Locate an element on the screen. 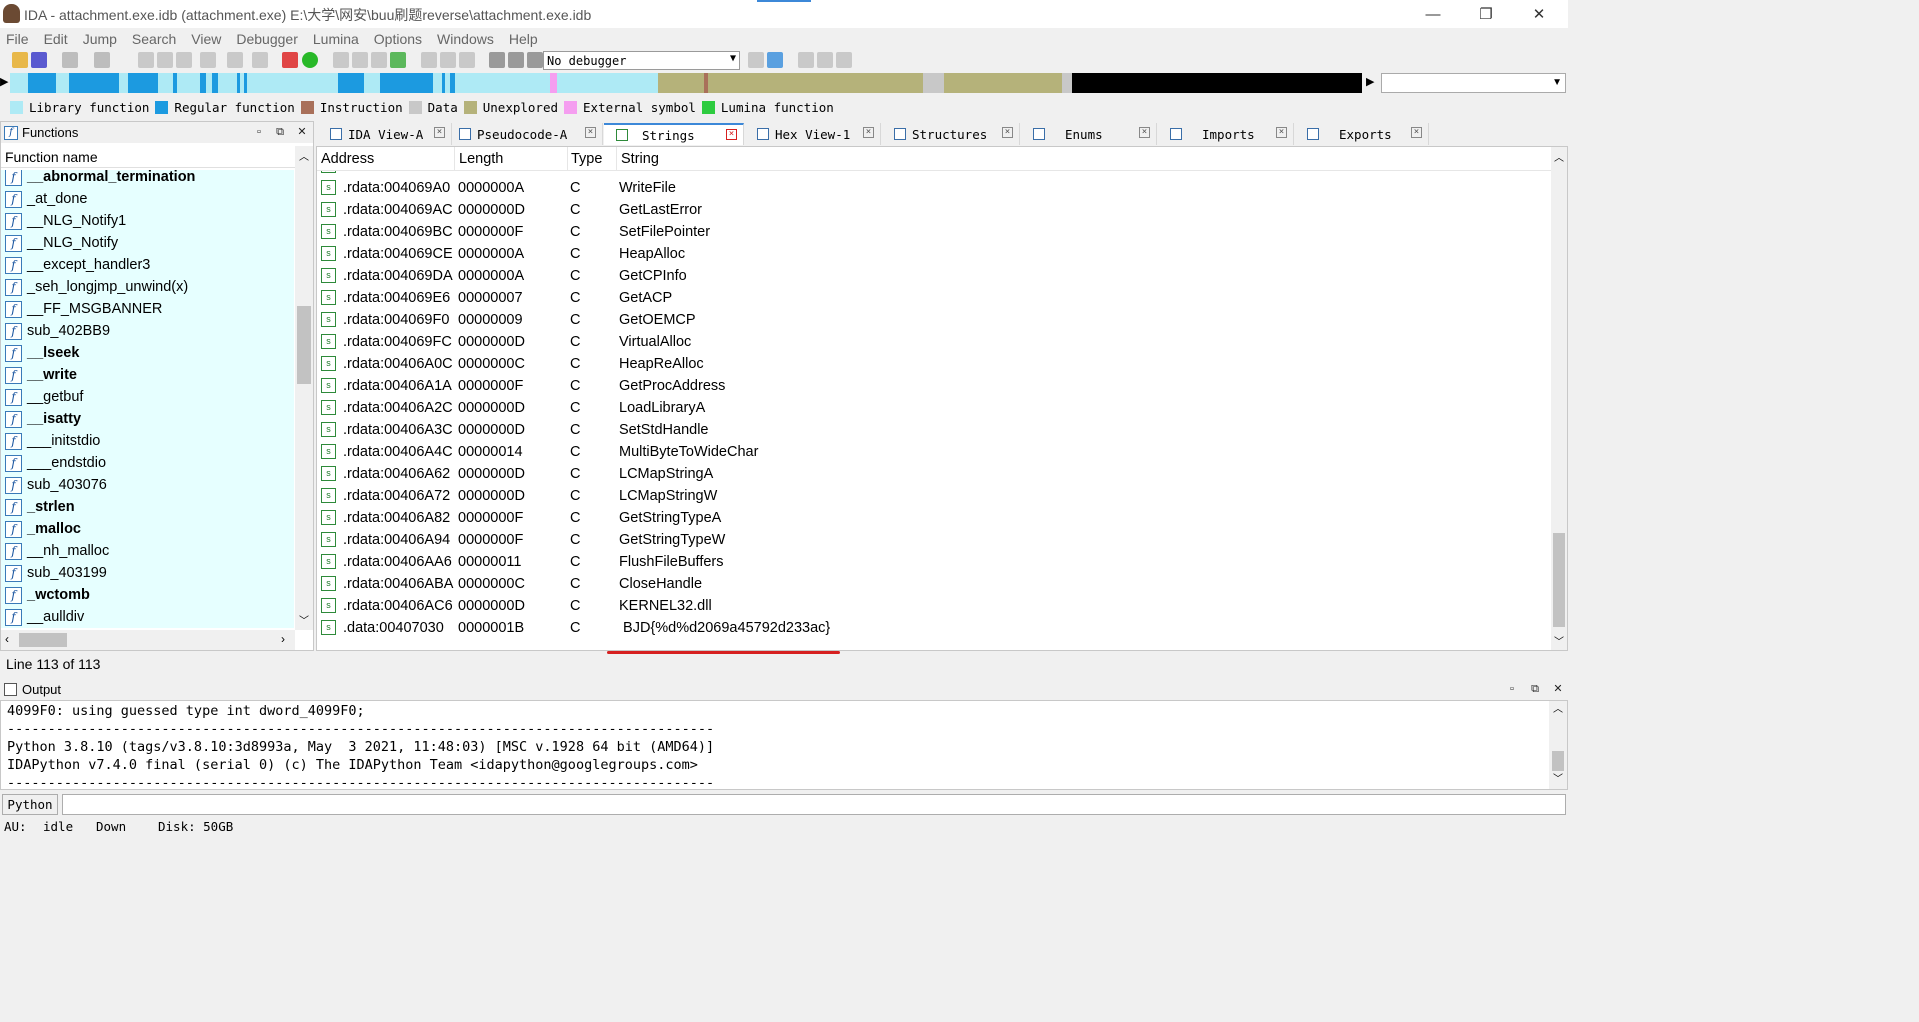  chevron-right-icon: › is located at coordinates (283, 639).